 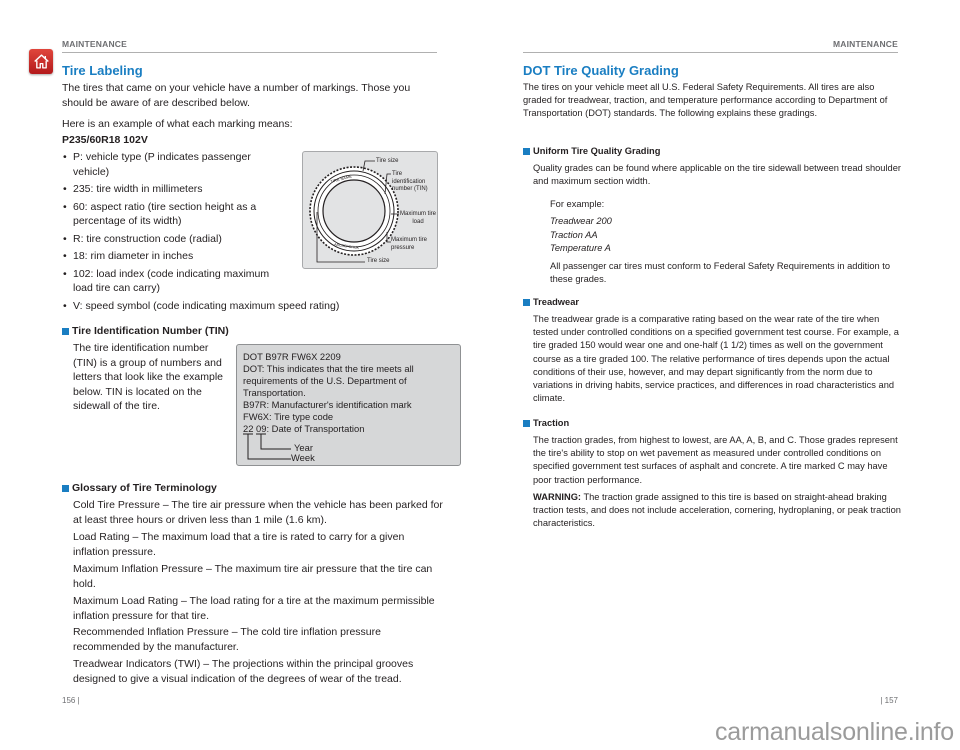 I want to click on utqg-heading-text: Uniform Tire Quality Grading, so click(x=597, y=151).